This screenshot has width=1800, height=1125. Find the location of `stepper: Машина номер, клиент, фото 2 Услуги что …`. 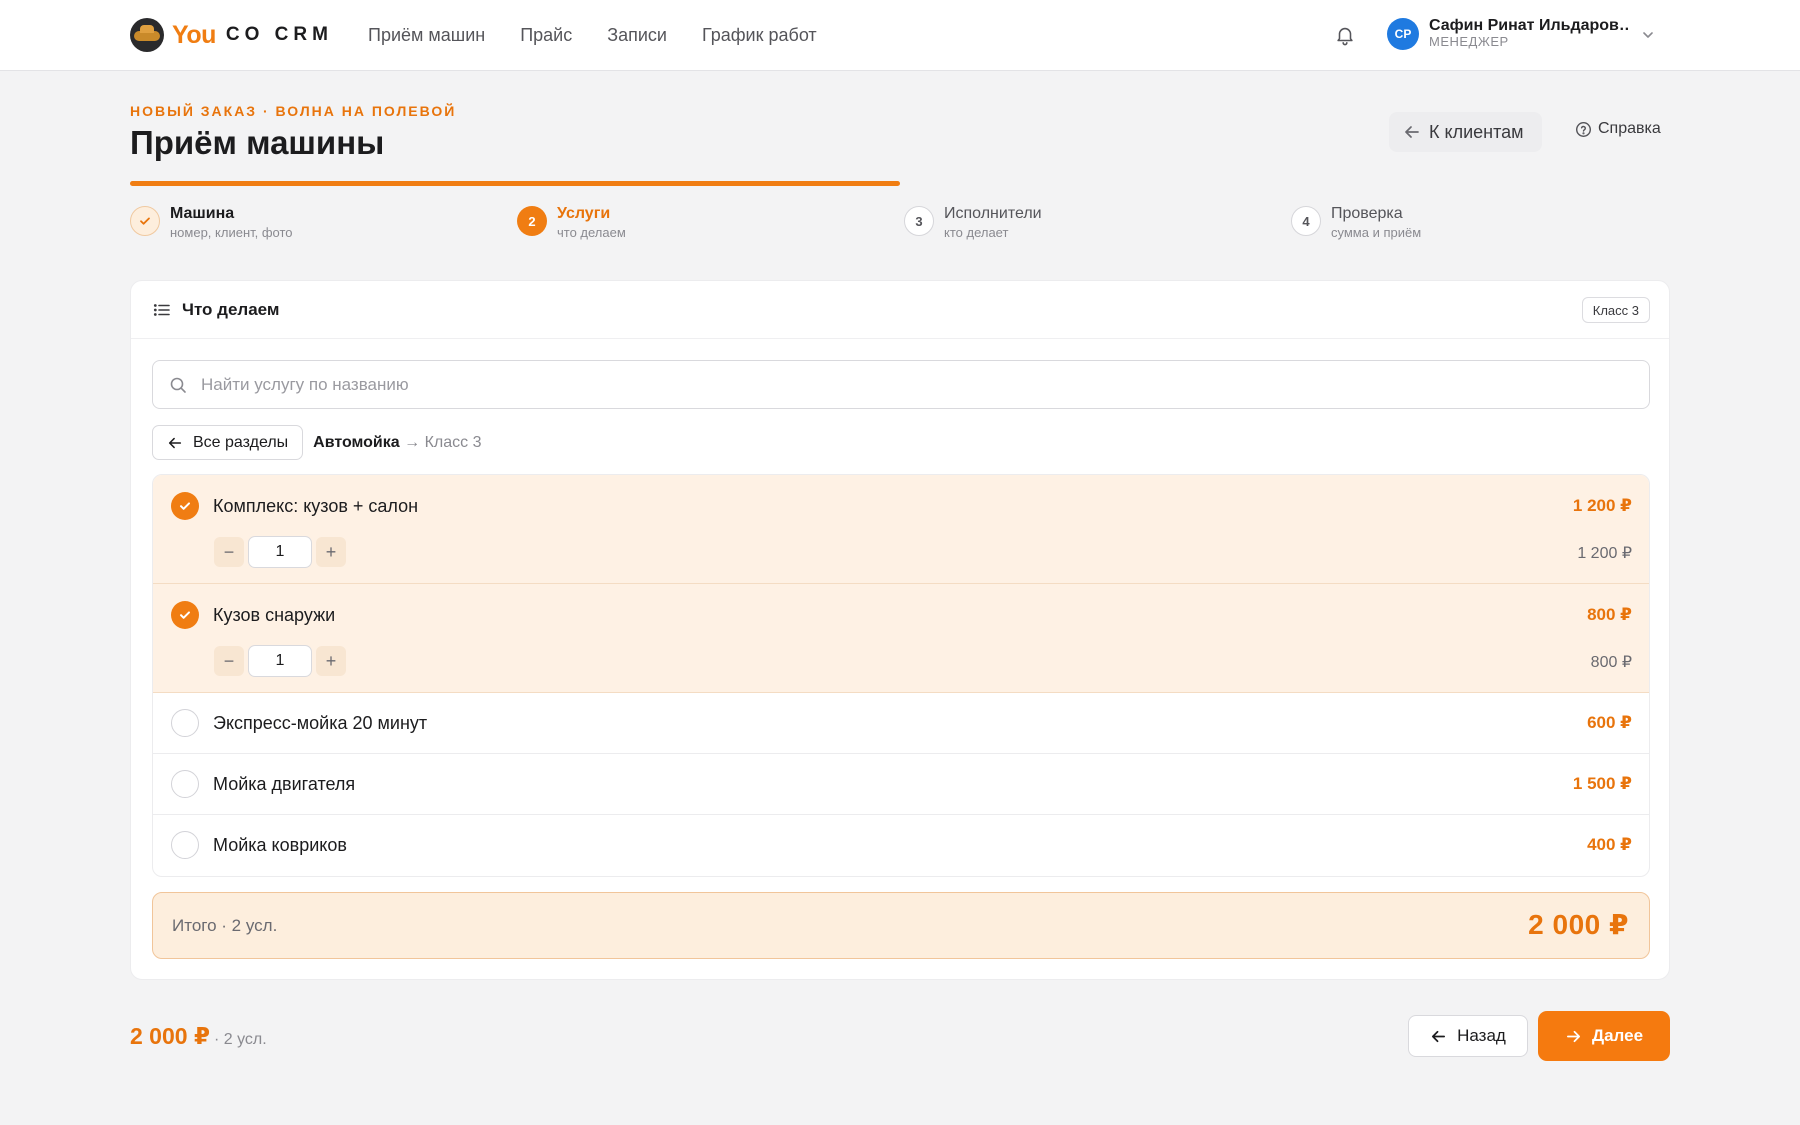

stepper: Машина номер, клиент, фото 2 Услуги что … is located at coordinates (900, 224).